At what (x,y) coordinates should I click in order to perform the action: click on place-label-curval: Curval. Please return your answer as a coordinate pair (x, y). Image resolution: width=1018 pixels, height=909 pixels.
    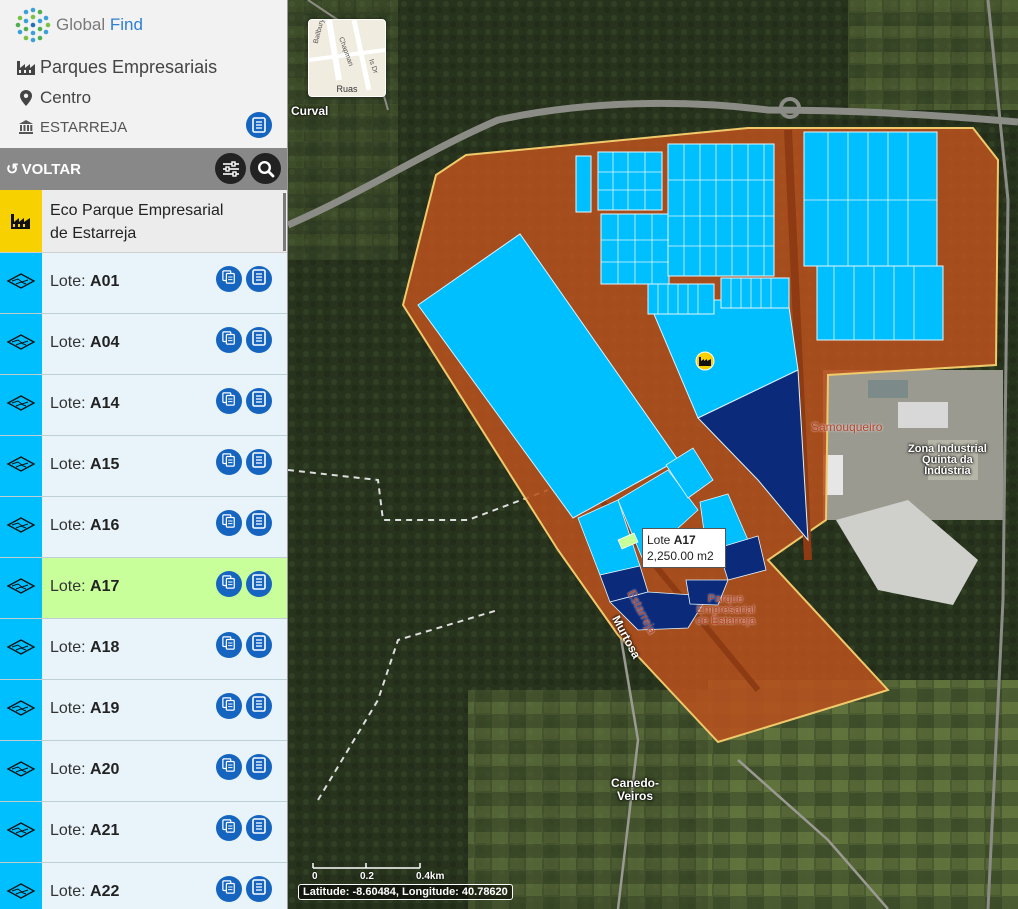
    Looking at the image, I should click on (310, 111).